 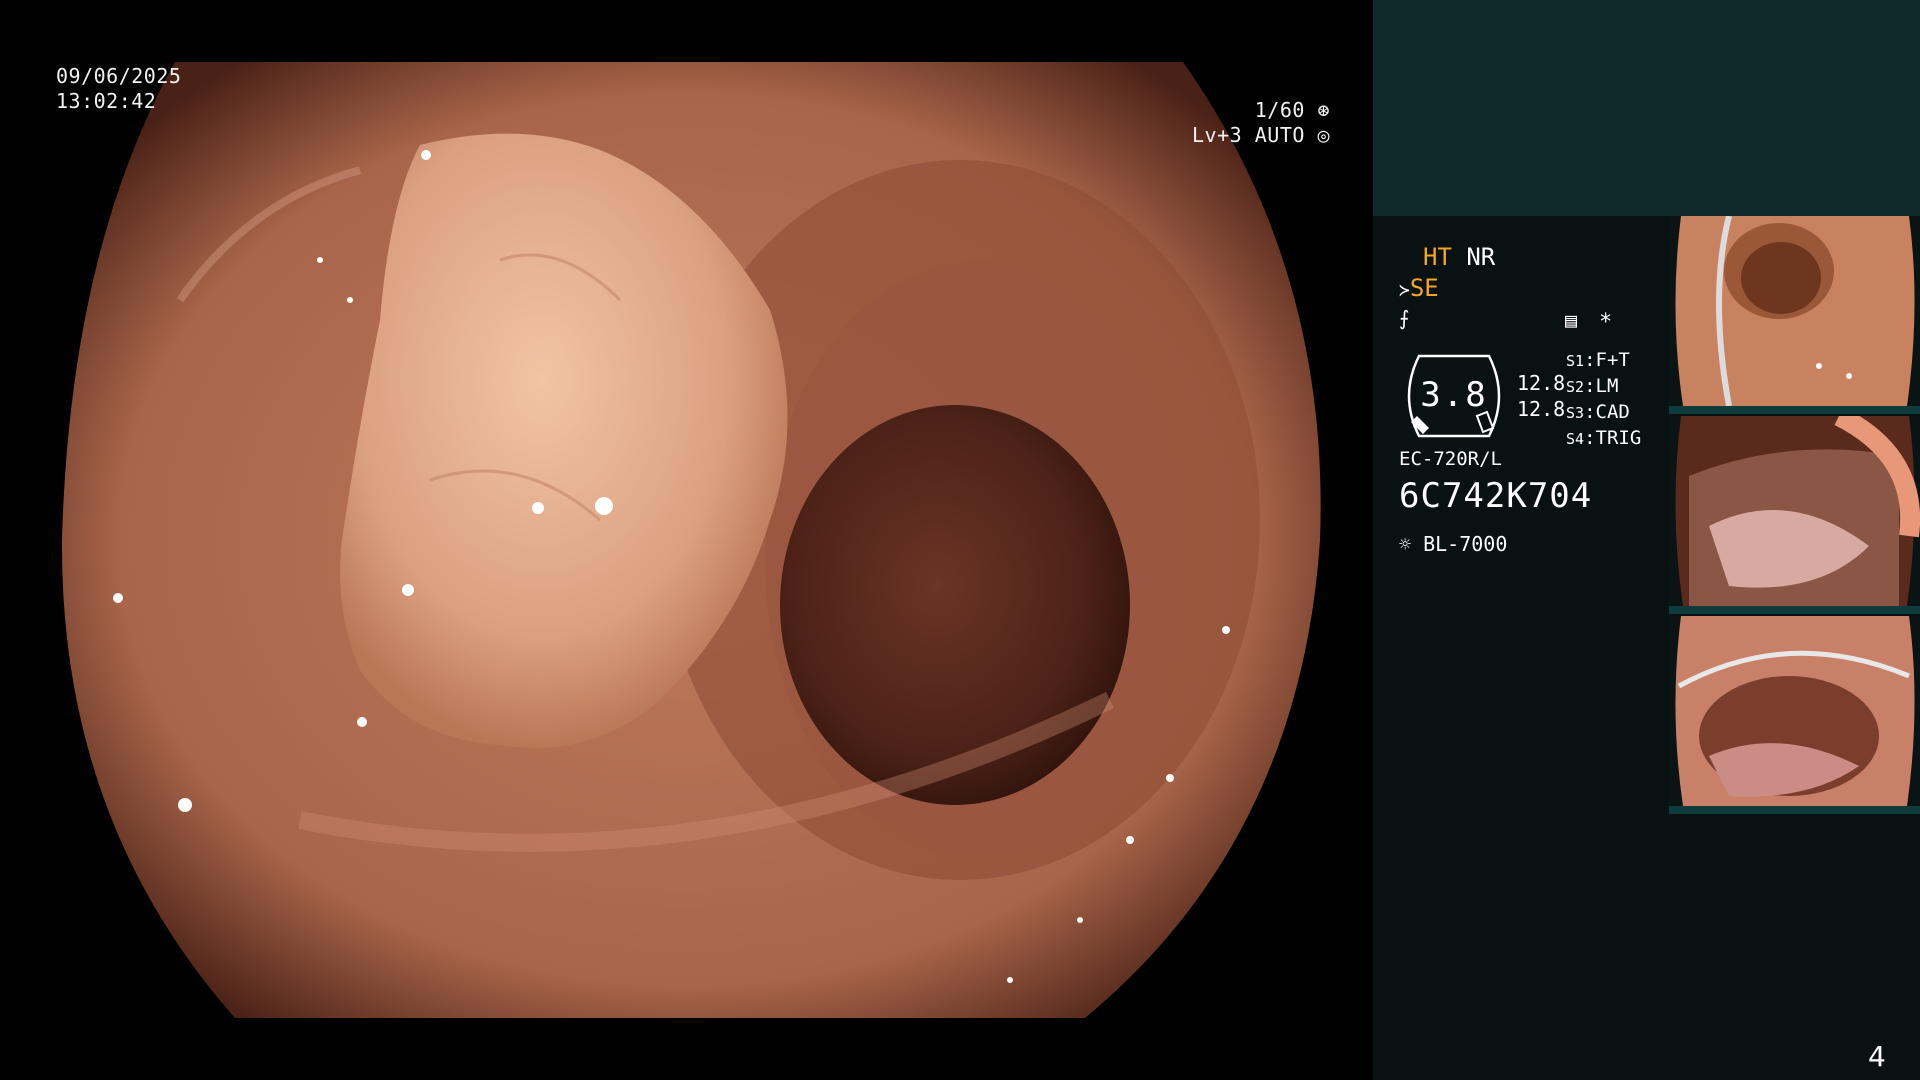 I want to click on scope-model: EC-720R/L, so click(x=1450, y=459).